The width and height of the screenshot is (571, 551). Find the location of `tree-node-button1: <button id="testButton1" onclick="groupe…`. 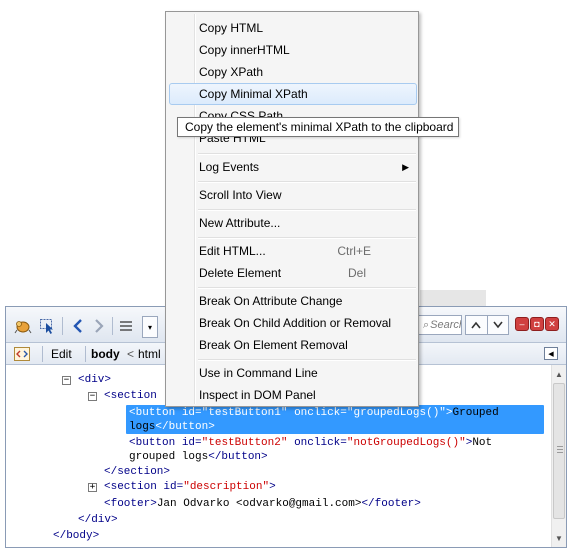

tree-node-button1: <button id="testButton1" onclick="groupe… is located at coordinates (314, 413).